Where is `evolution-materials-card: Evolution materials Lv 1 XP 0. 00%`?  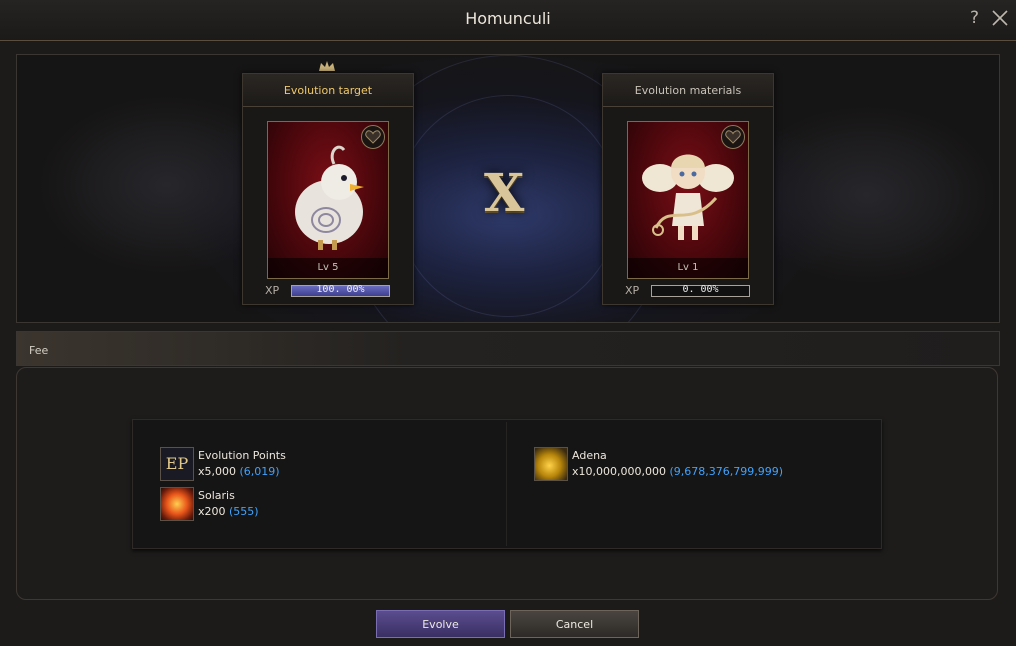 evolution-materials-card: Evolution materials Lv 1 XP 0. 00% is located at coordinates (688, 189).